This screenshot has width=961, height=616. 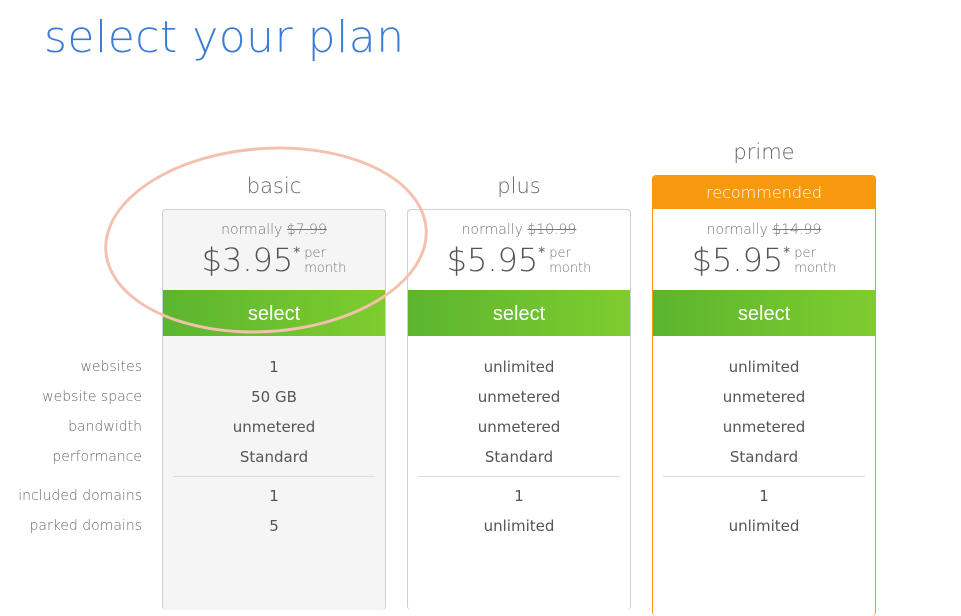 I want to click on row-label-included-domains: included domains, so click(x=80, y=496).